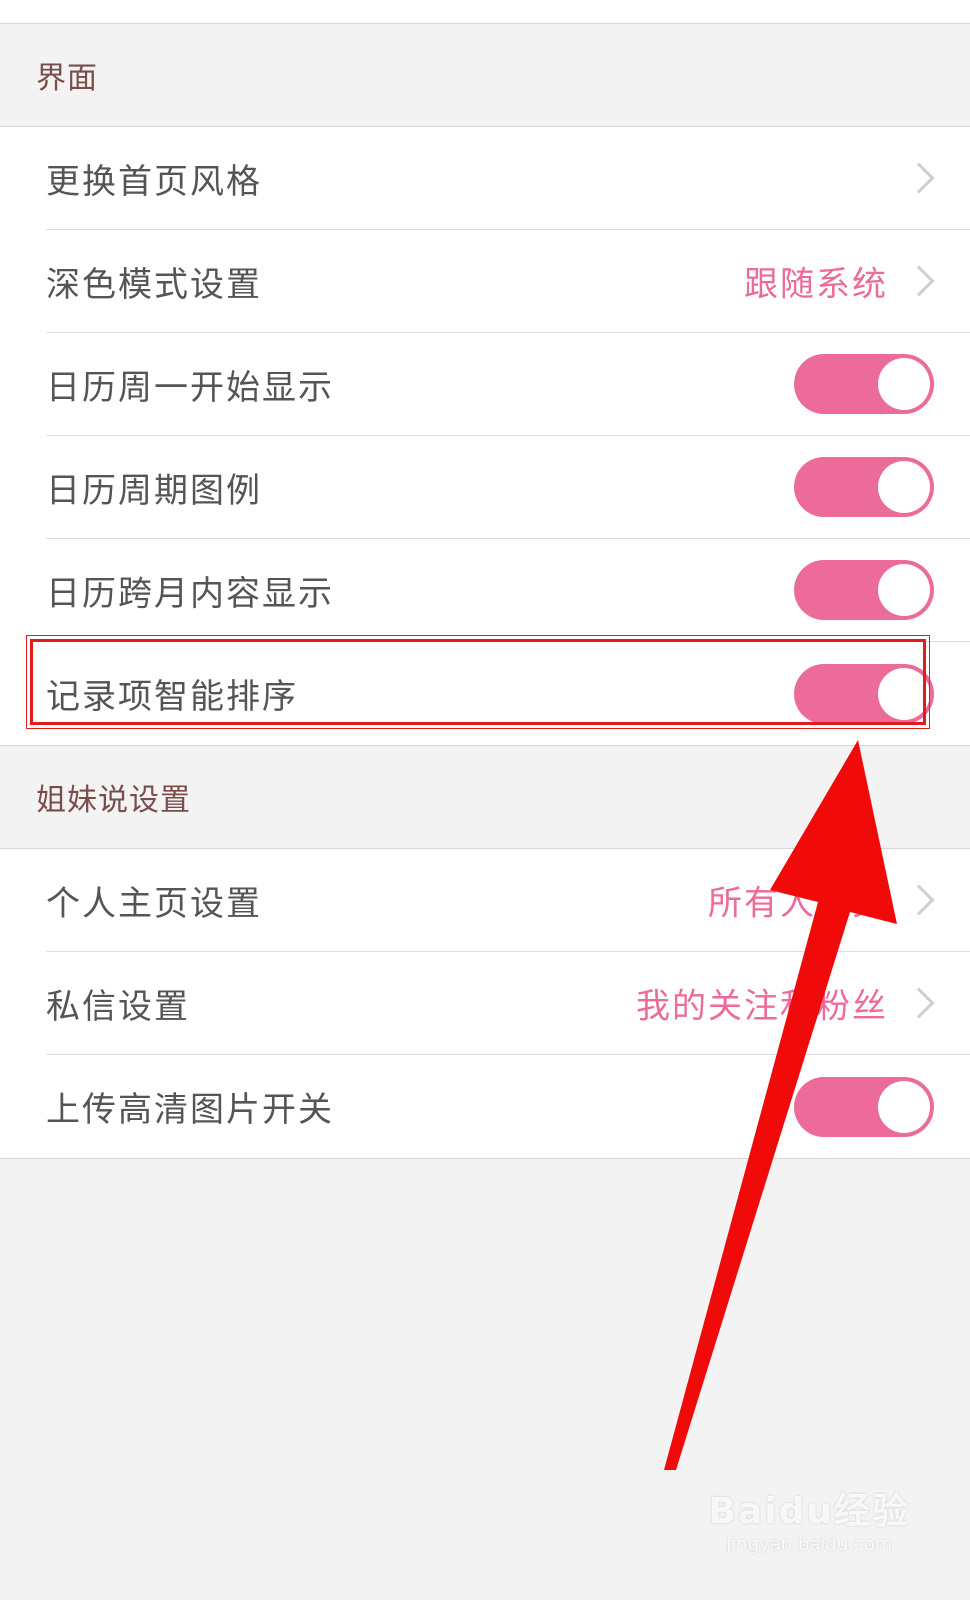  I want to click on section-header-sisters: 姐妹说设置, so click(485, 797).